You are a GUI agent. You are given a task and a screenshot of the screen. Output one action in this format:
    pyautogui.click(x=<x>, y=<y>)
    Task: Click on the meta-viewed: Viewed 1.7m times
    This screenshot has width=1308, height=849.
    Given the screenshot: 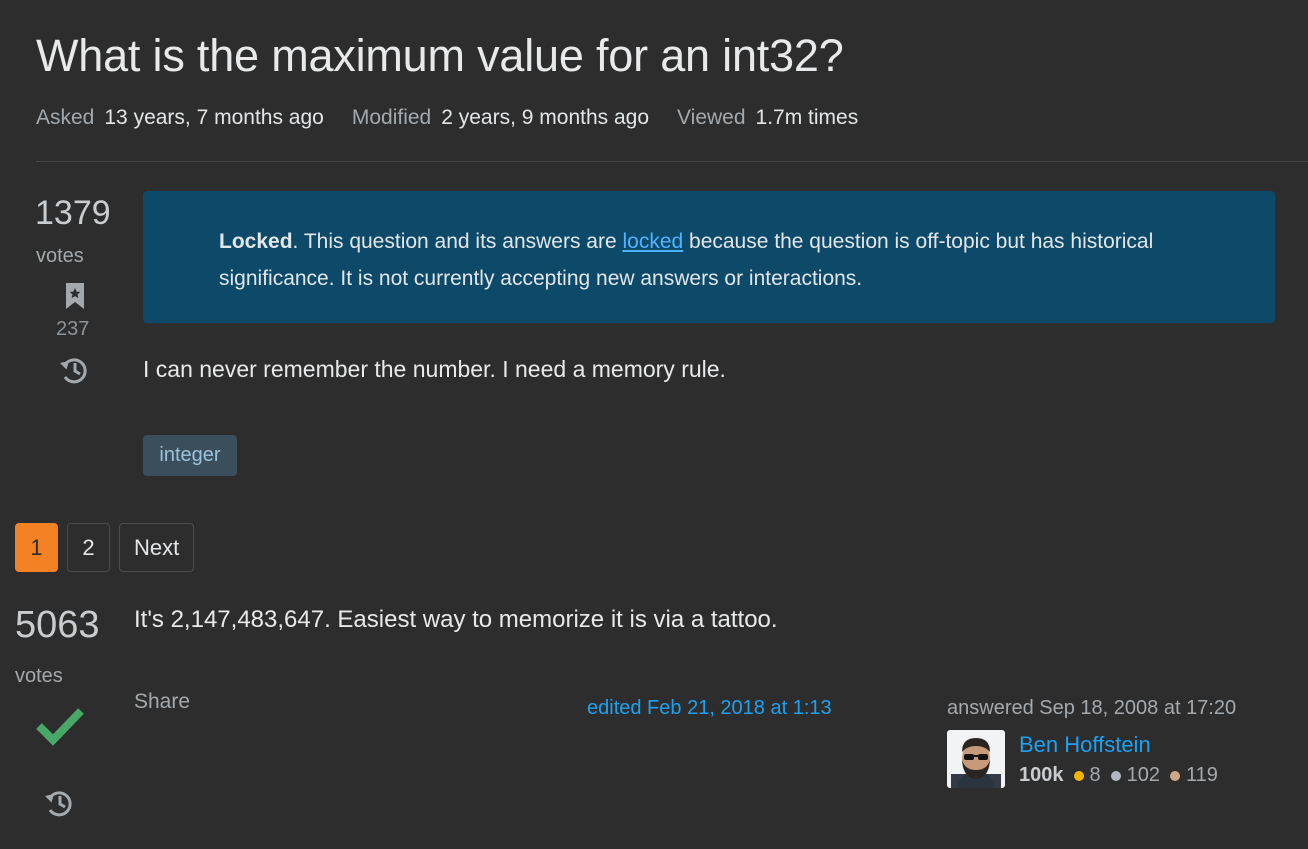 What is the action you would take?
    pyautogui.click(x=767, y=118)
    